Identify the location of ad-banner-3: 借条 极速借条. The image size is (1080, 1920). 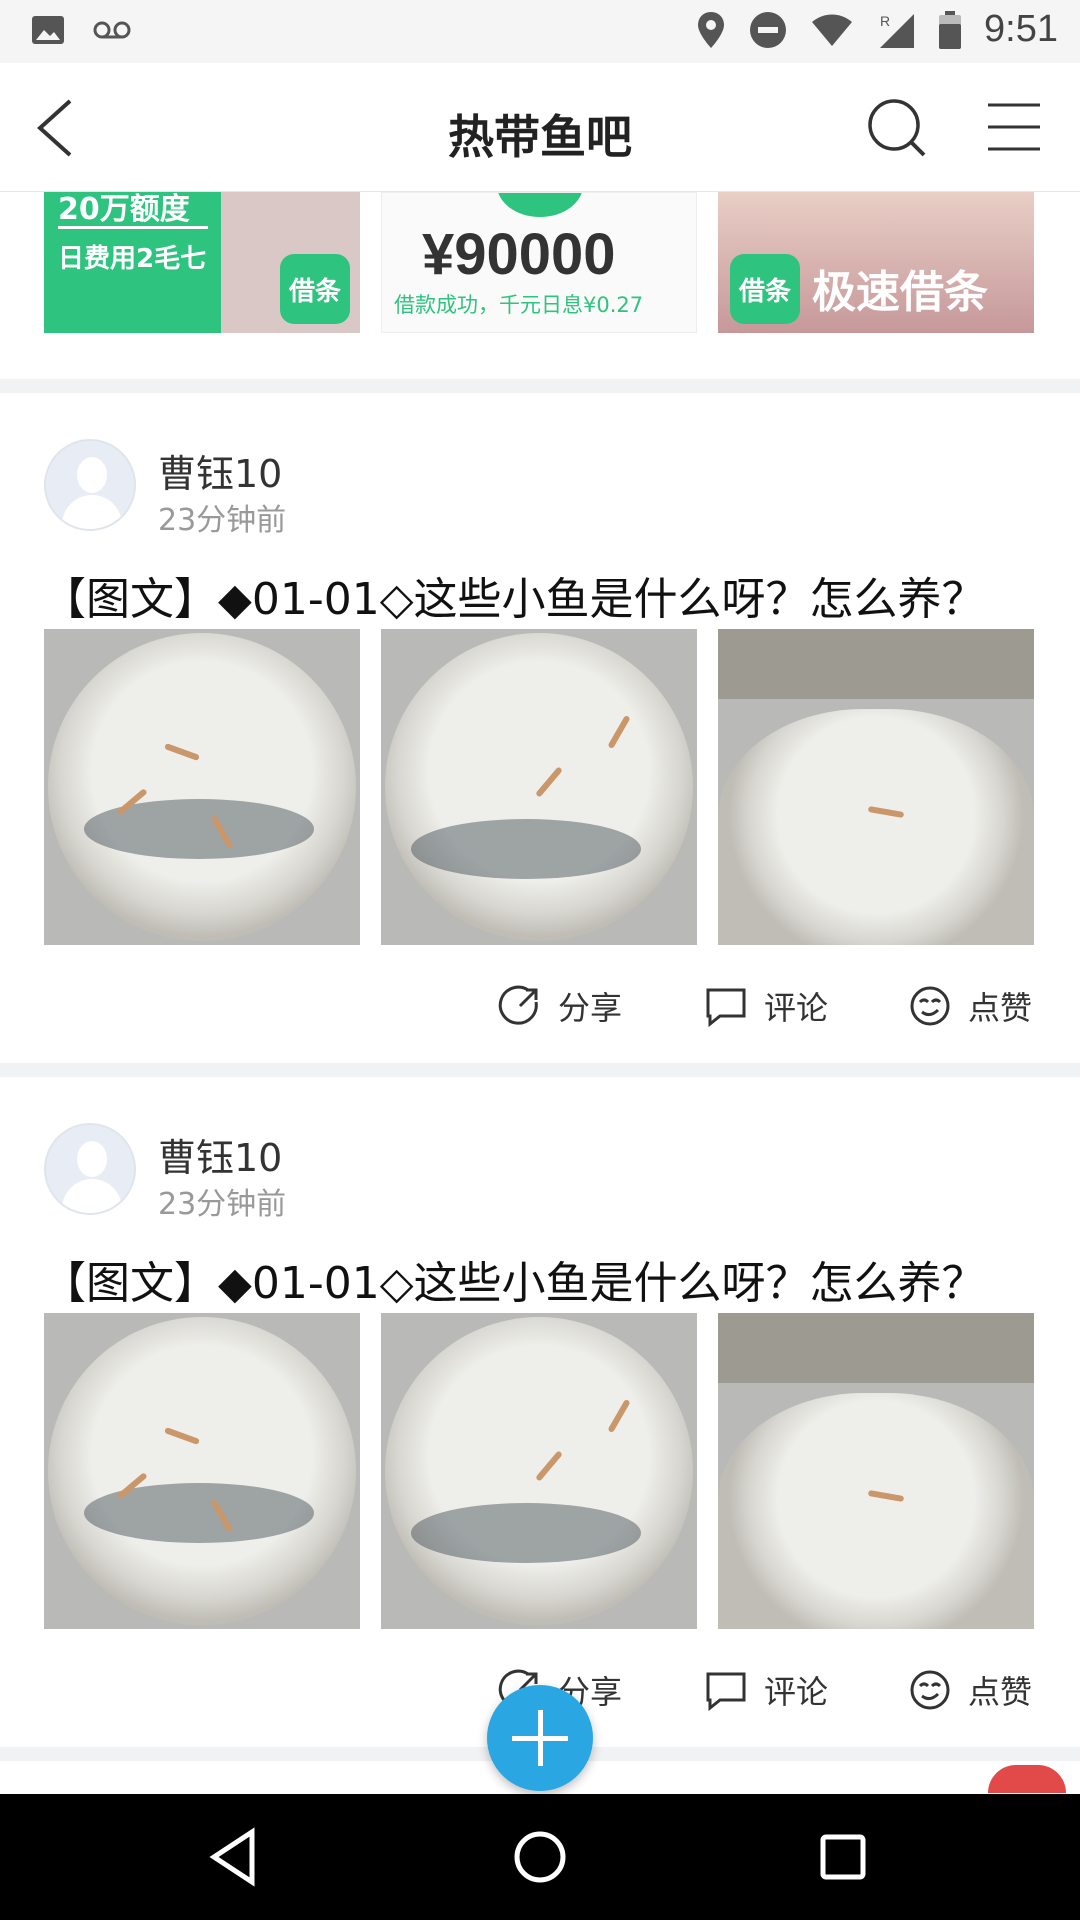
(876, 262).